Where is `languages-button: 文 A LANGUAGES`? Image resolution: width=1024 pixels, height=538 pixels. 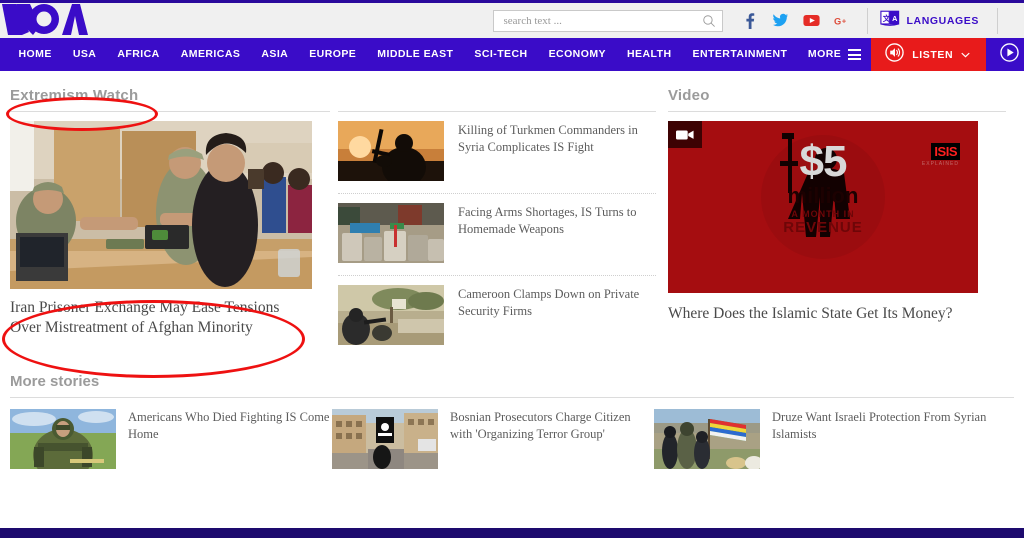 languages-button: 文 A LANGUAGES is located at coordinates (938, 21).